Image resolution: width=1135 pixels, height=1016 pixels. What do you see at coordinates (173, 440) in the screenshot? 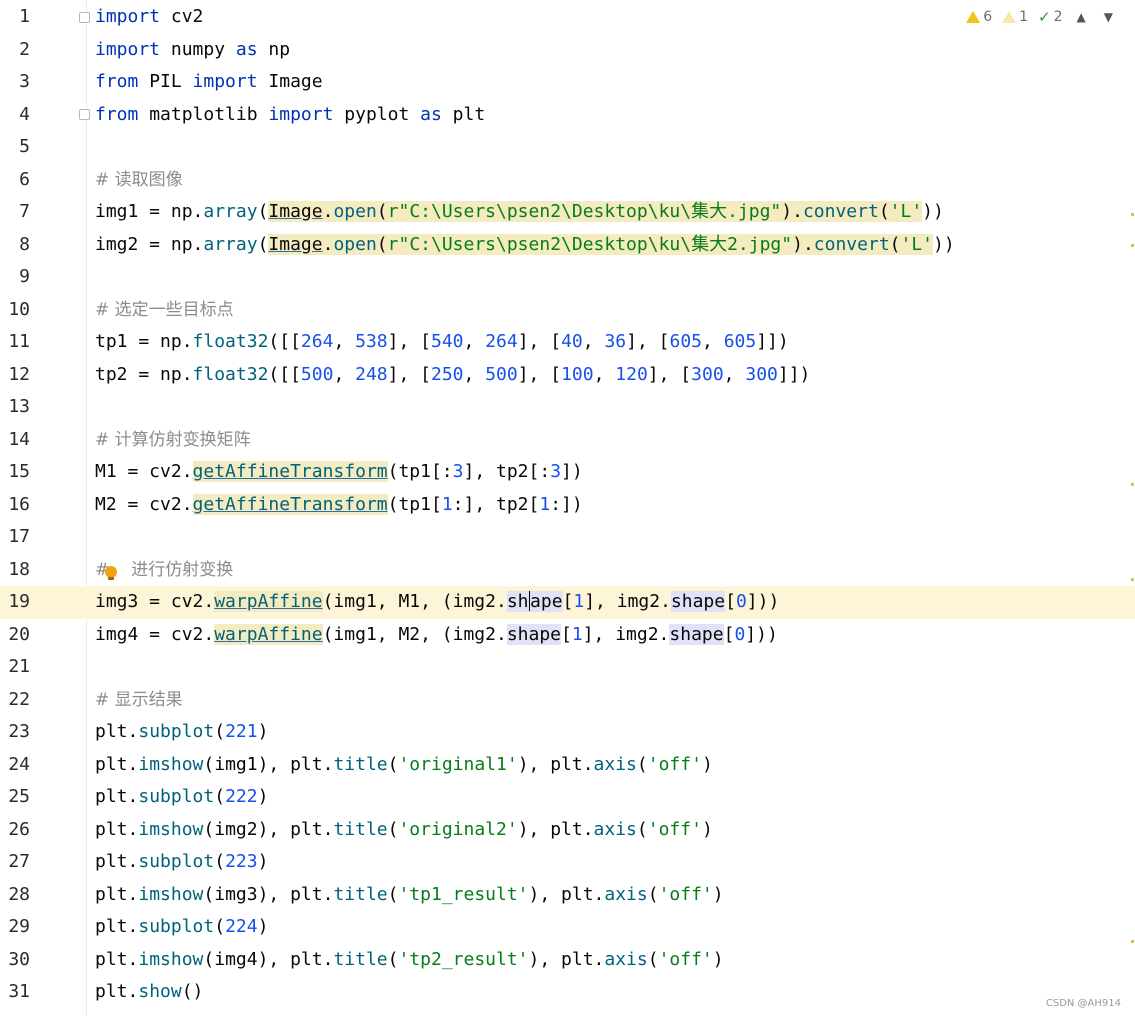
I see `code-comment: # 计算仿射变换矩阵` at bounding box center [173, 440].